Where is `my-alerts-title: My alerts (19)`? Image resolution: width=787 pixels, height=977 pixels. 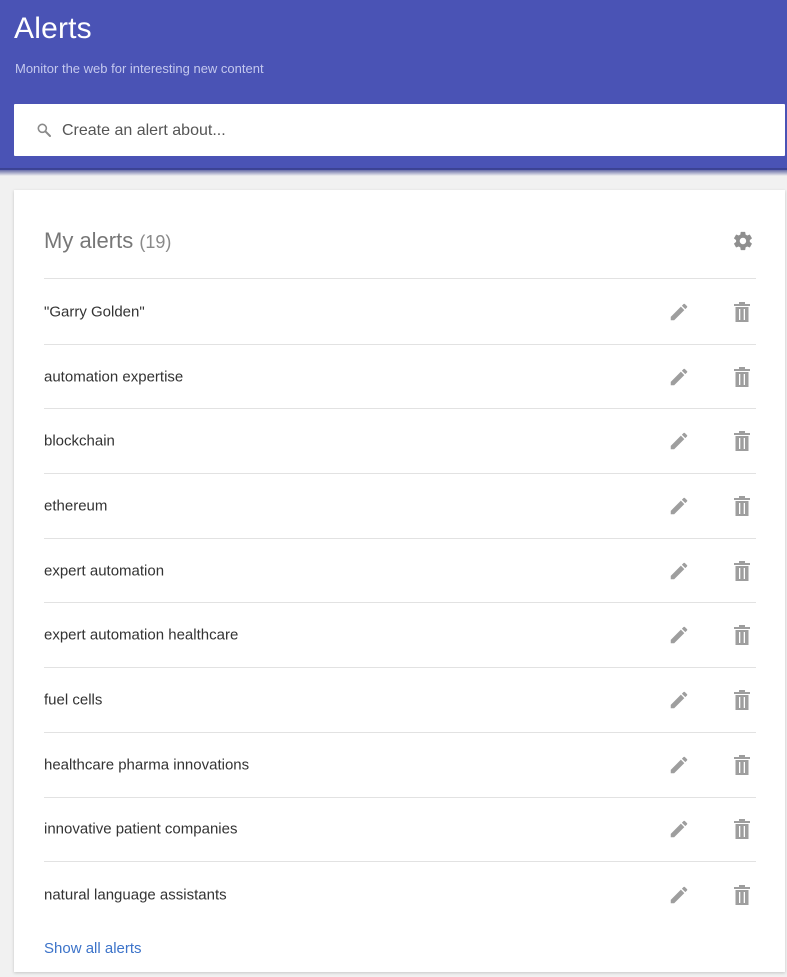
my-alerts-title: My alerts (19) is located at coordinates (107, 241).